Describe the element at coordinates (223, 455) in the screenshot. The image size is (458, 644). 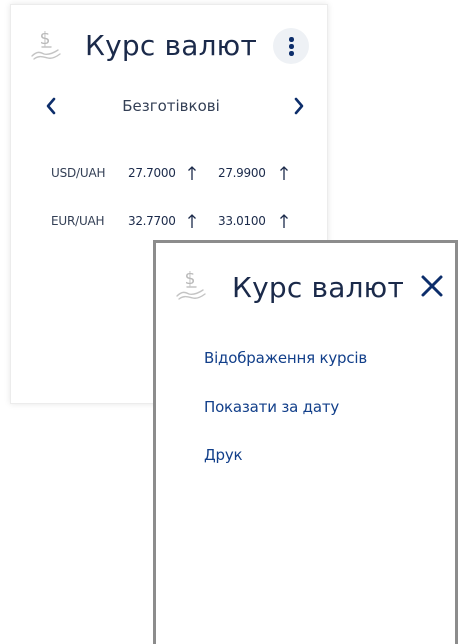
I see `menu-item-print: Друк` at that location.